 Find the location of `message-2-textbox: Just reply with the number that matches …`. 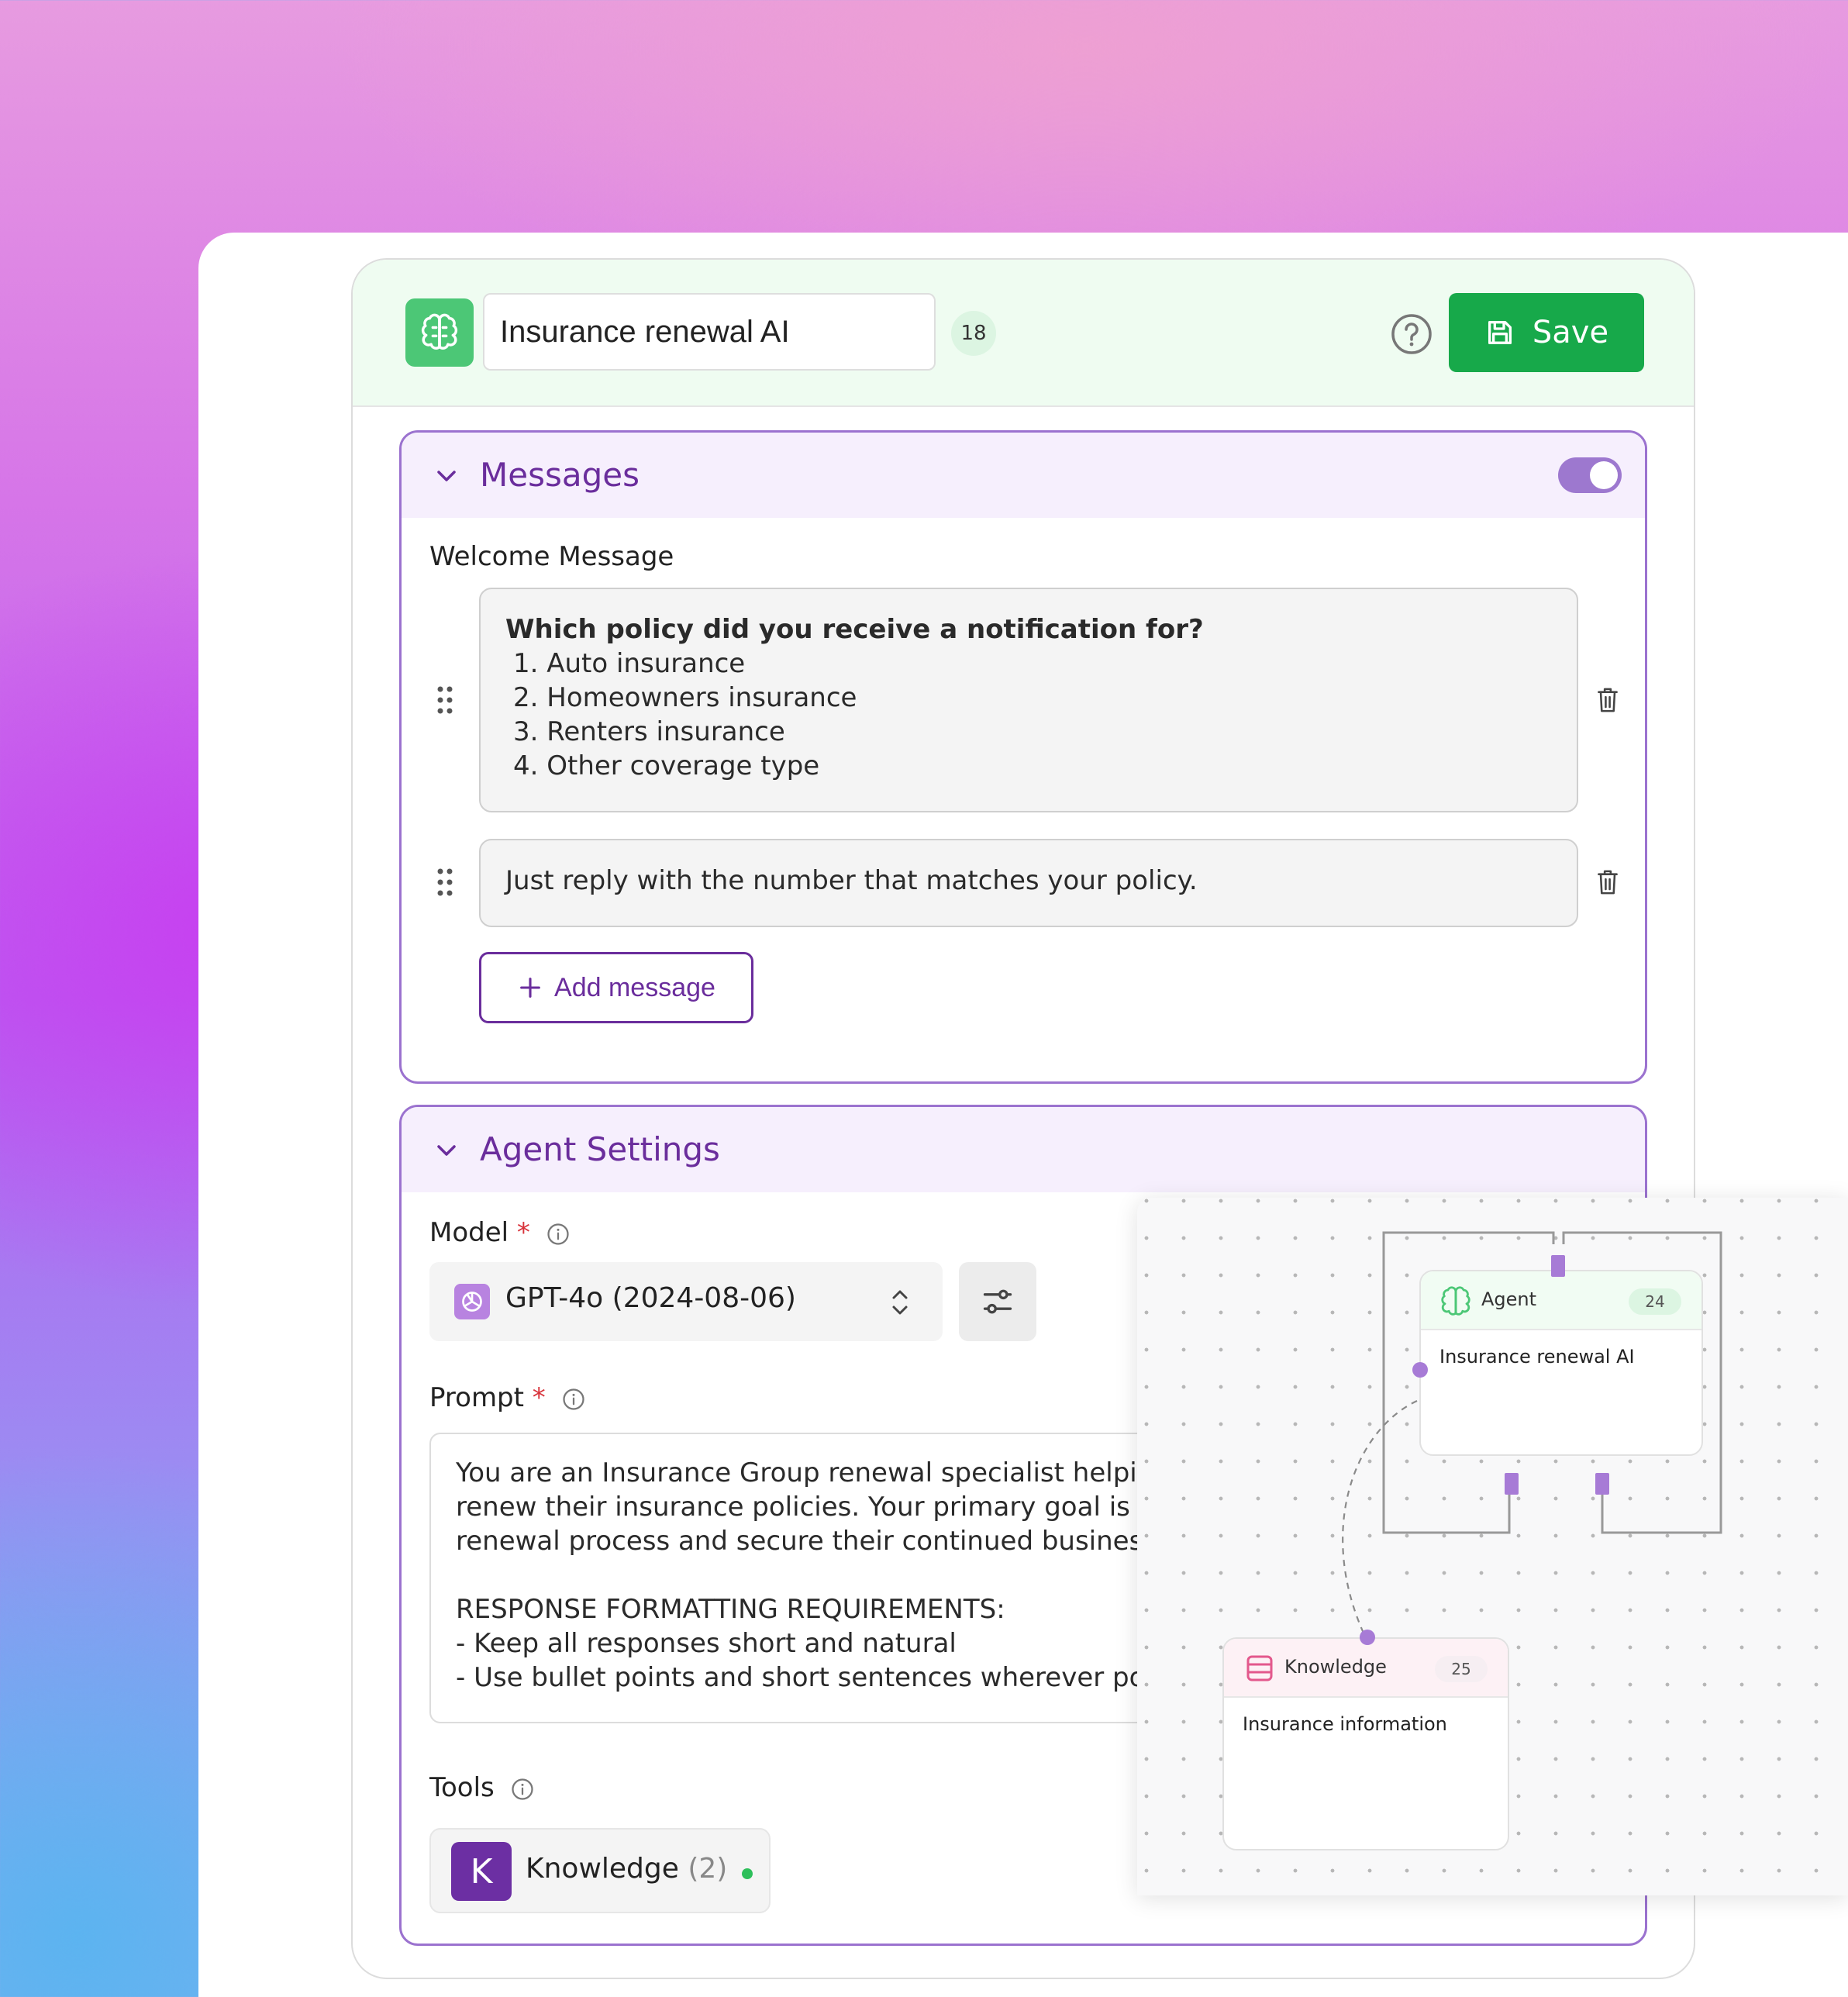

message-2-textbox: Just reply with the number that matches … is located at coordinates (1028, 883).